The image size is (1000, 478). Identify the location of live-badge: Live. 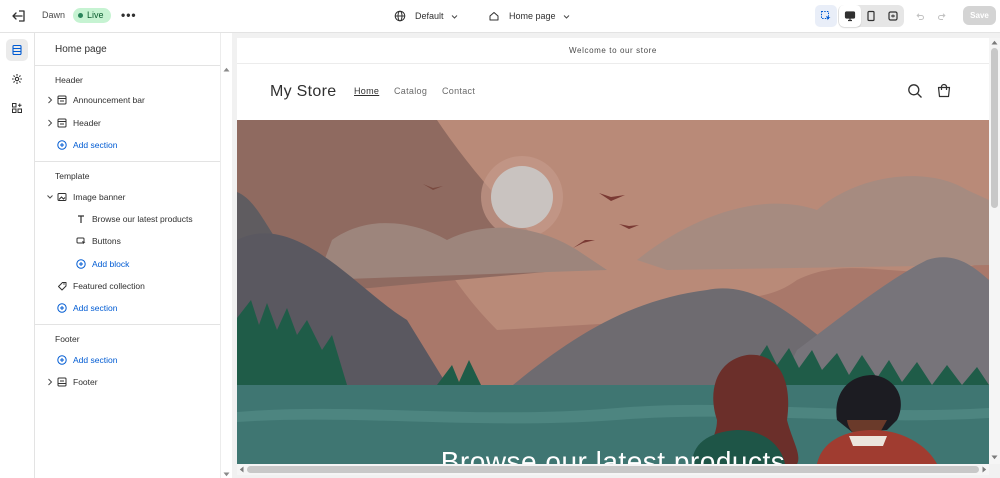
(92, 15).